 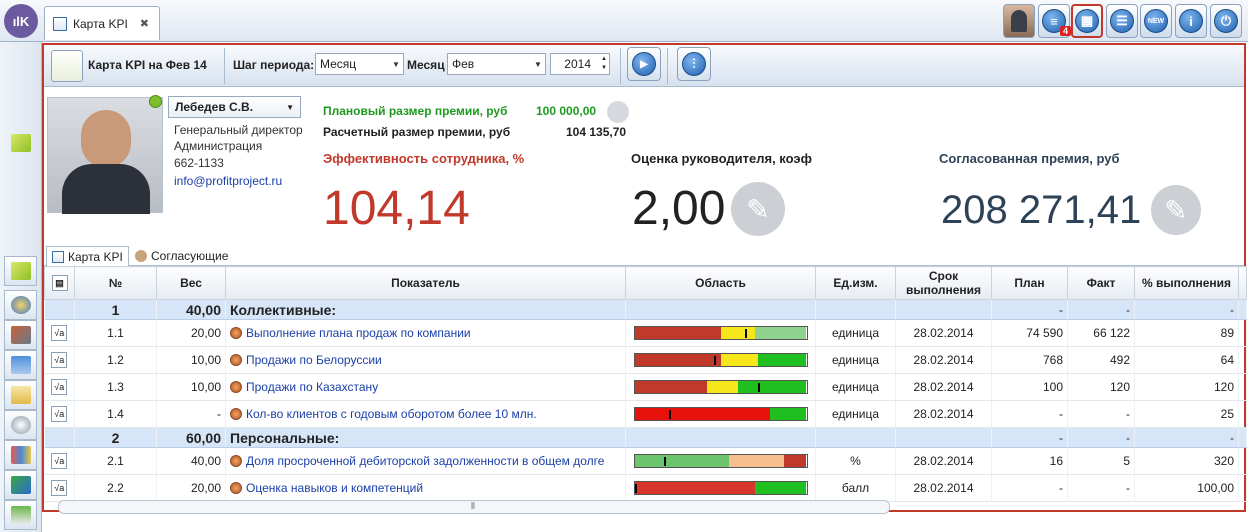 I want to click on year-value: 2014, so click(x=577, y=64).